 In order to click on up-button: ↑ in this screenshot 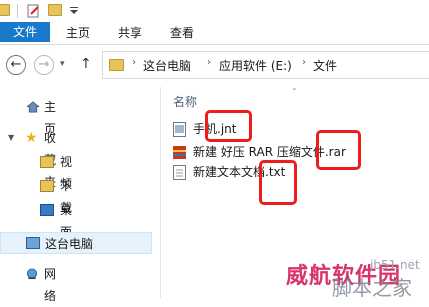, I will do `click(86, 64)`.